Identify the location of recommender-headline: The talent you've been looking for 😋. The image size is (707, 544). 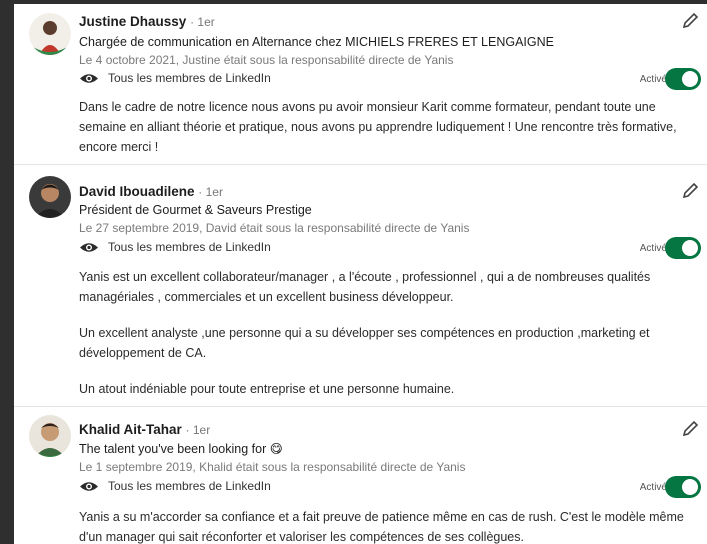
(181, 449).